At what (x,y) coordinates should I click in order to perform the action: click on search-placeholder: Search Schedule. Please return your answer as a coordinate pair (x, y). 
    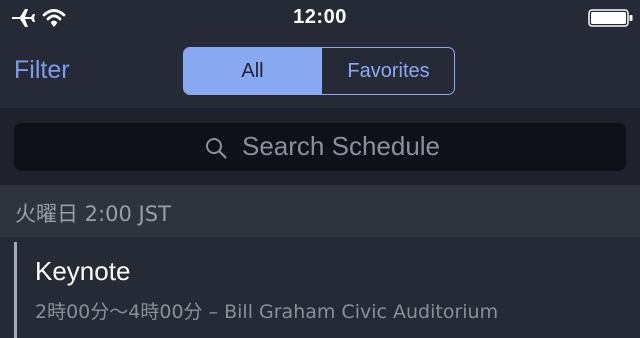
    Looking at the image, I should click on (341, 146).